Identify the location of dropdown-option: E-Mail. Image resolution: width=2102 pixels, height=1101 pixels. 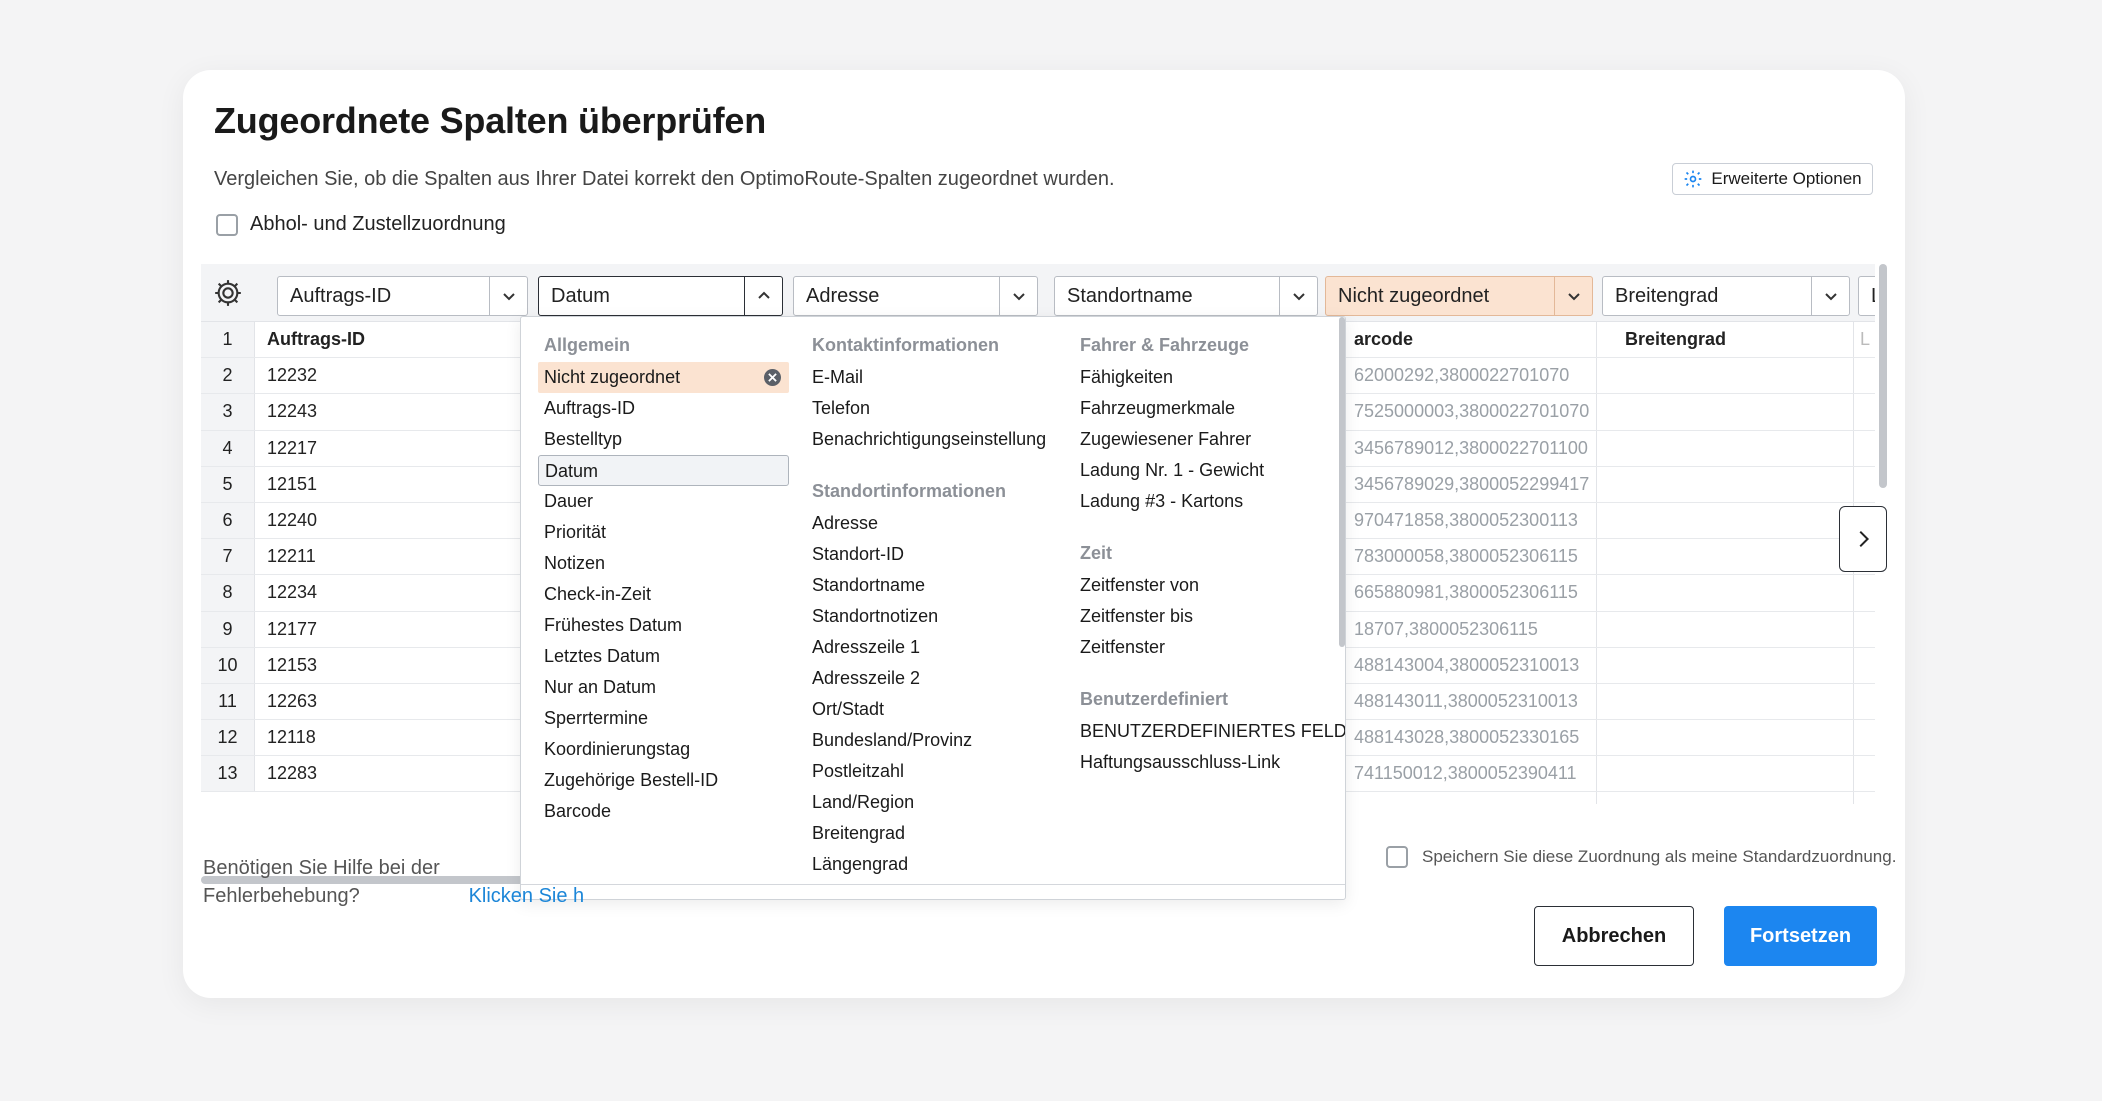
(926, 377).